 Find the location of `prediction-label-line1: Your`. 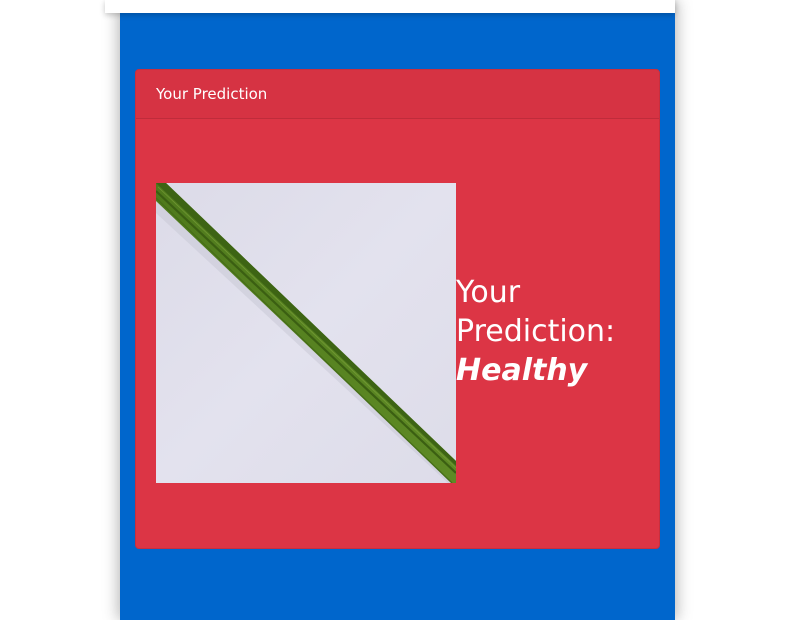

prediction-label-line1: Your is located at coordinates (488, 292).